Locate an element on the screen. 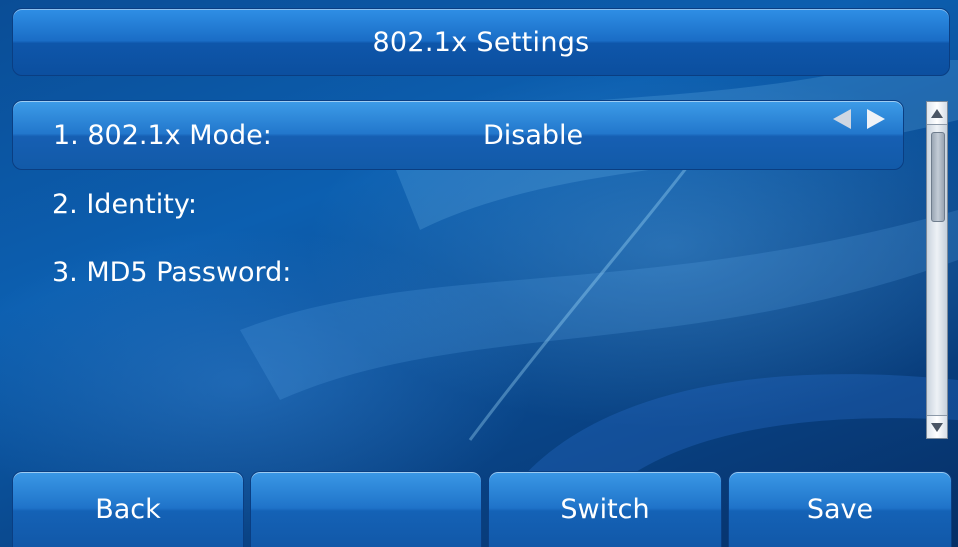 This screenshot has height=547, width=958. scroll-down-button is located at coordinates (937, 426).